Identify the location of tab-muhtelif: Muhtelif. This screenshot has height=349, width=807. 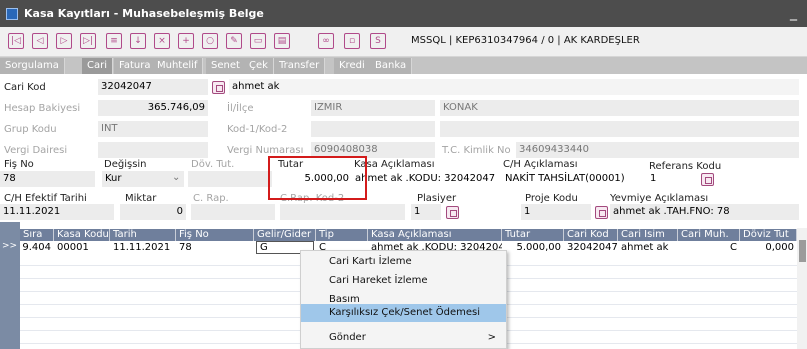
(178, 66).